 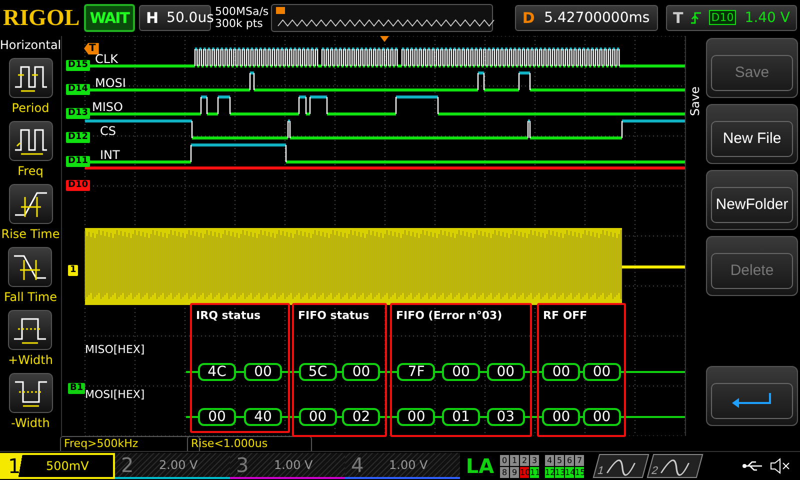 I want to click on channel-label: INT, so click(x=110, y=155).